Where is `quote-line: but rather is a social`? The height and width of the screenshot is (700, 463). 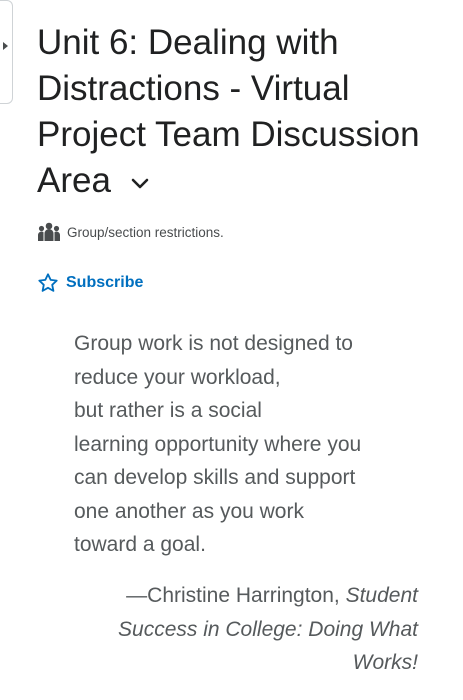 quote-line: but rather is a social is located at coordinates (168, 410).